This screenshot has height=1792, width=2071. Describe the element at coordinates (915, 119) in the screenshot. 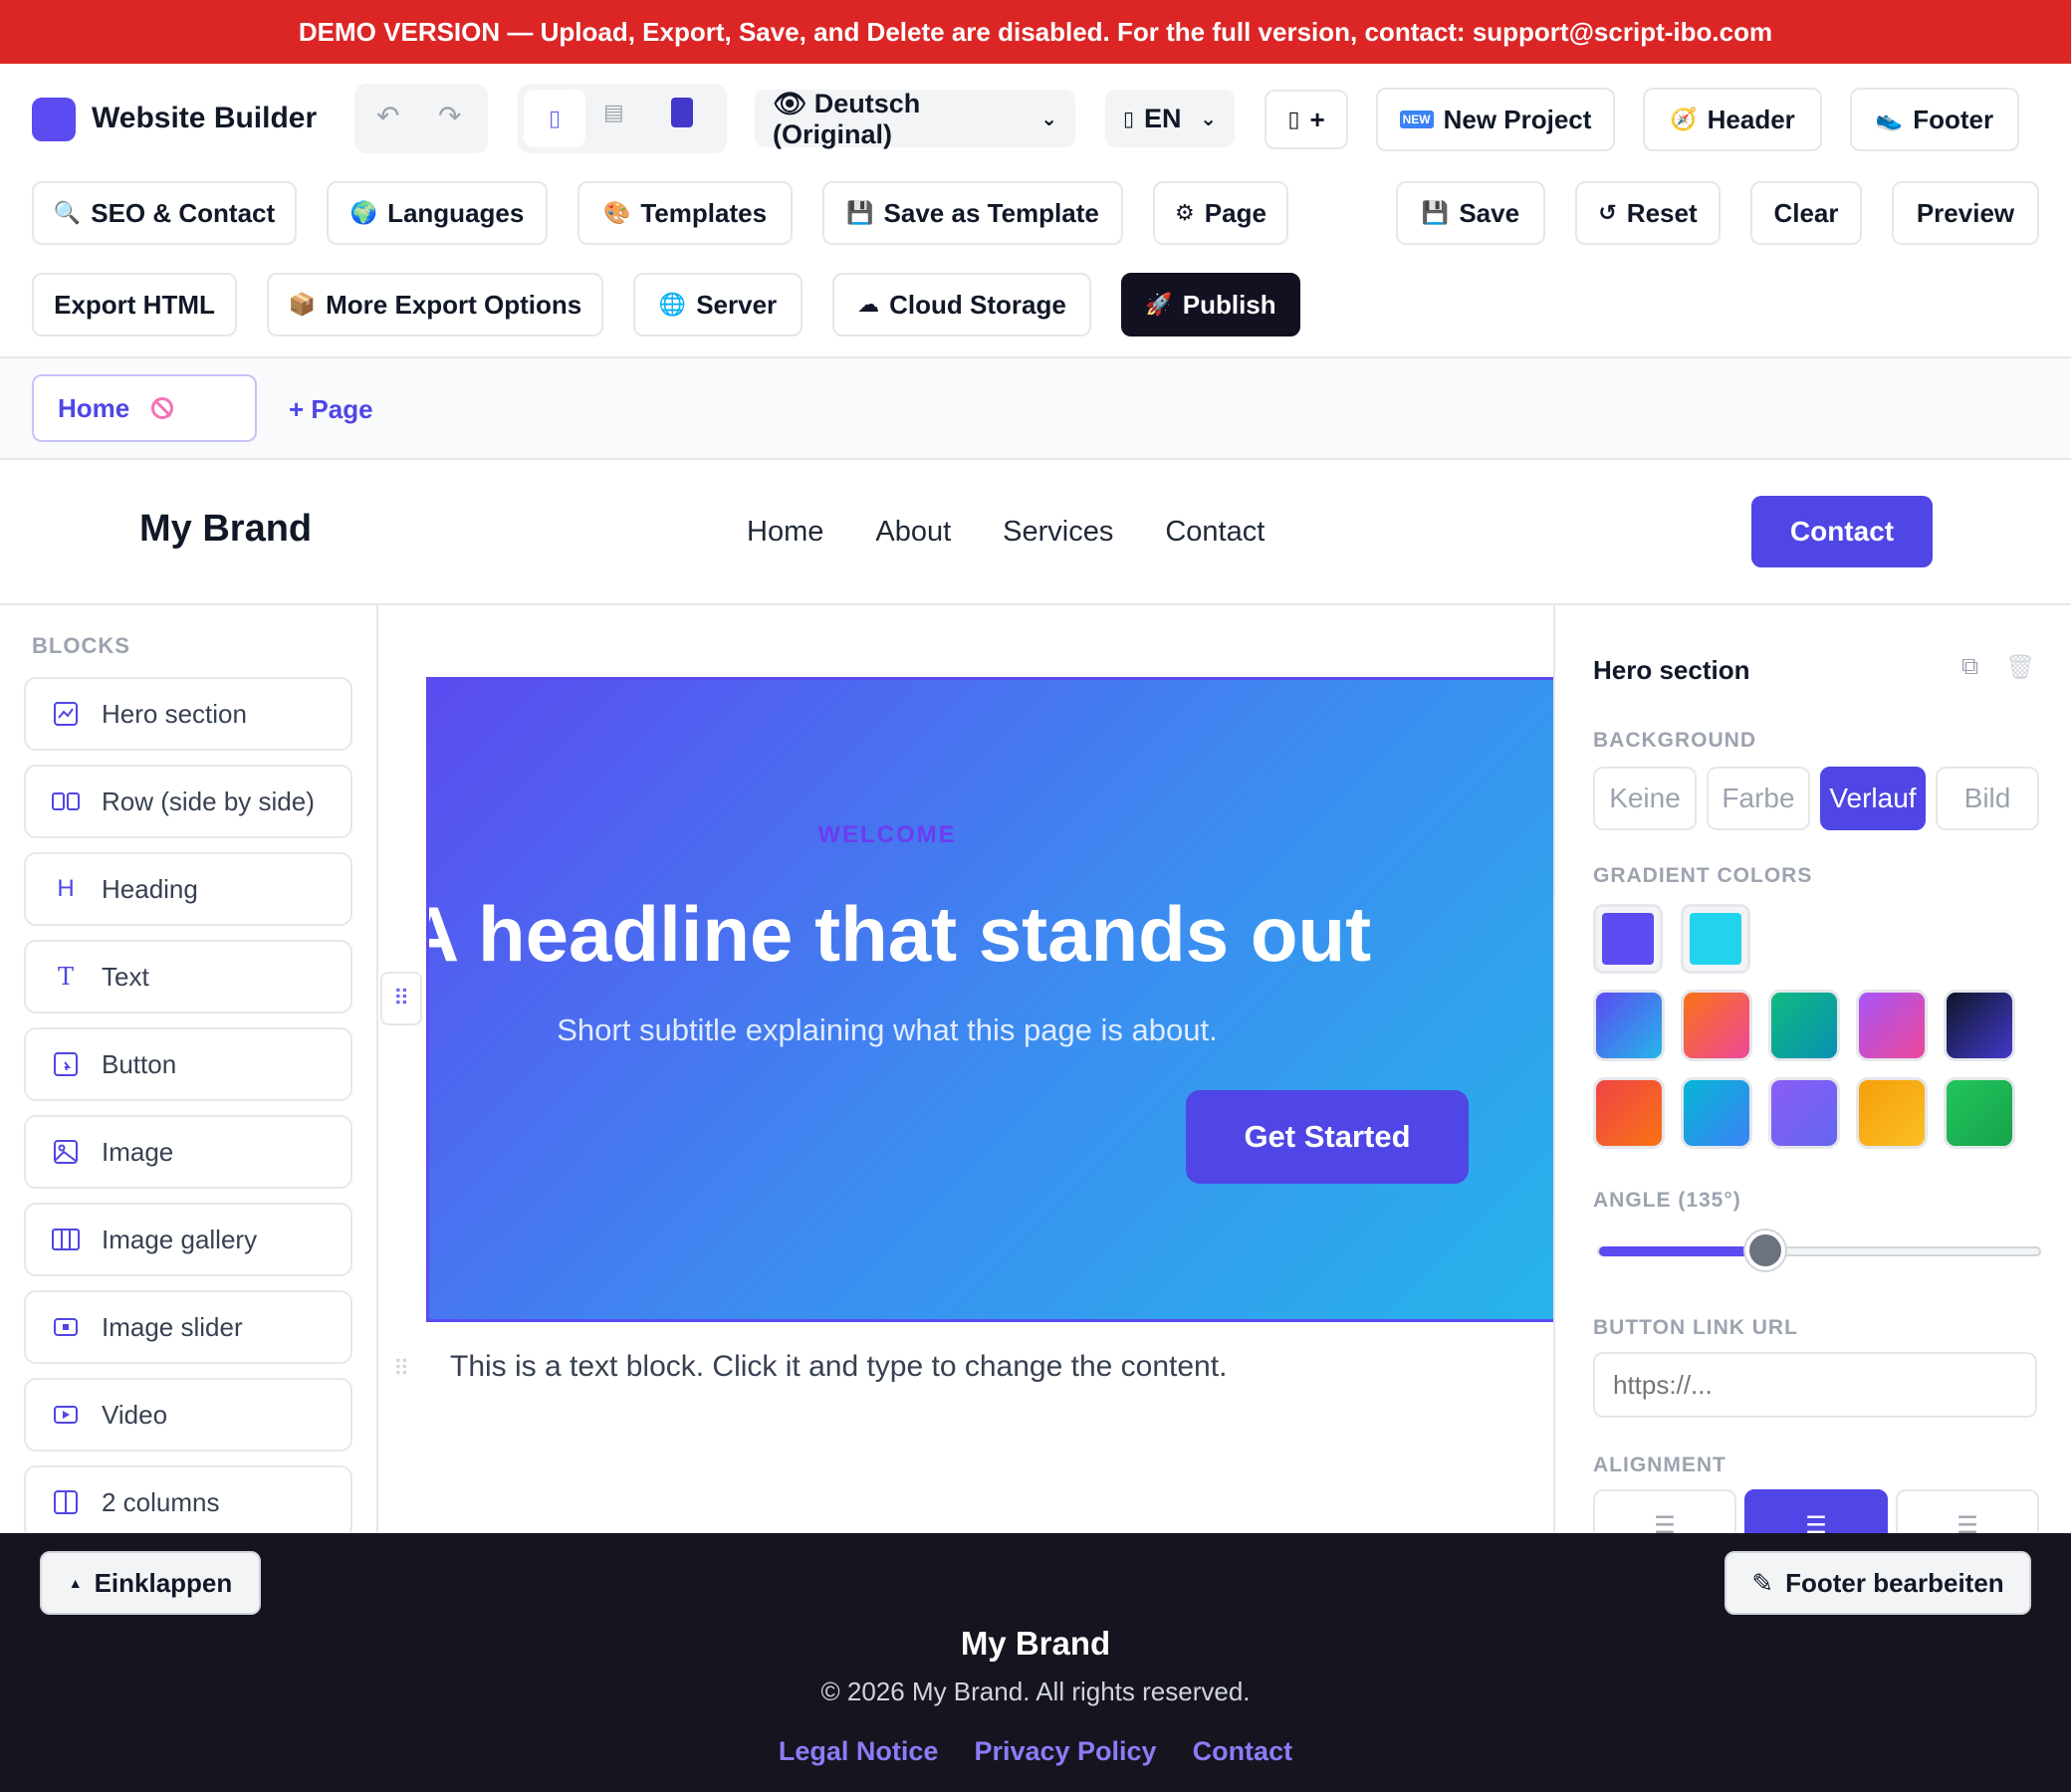

I see `language-select: 👁 Deutsch (Original) ⌄` at that location.